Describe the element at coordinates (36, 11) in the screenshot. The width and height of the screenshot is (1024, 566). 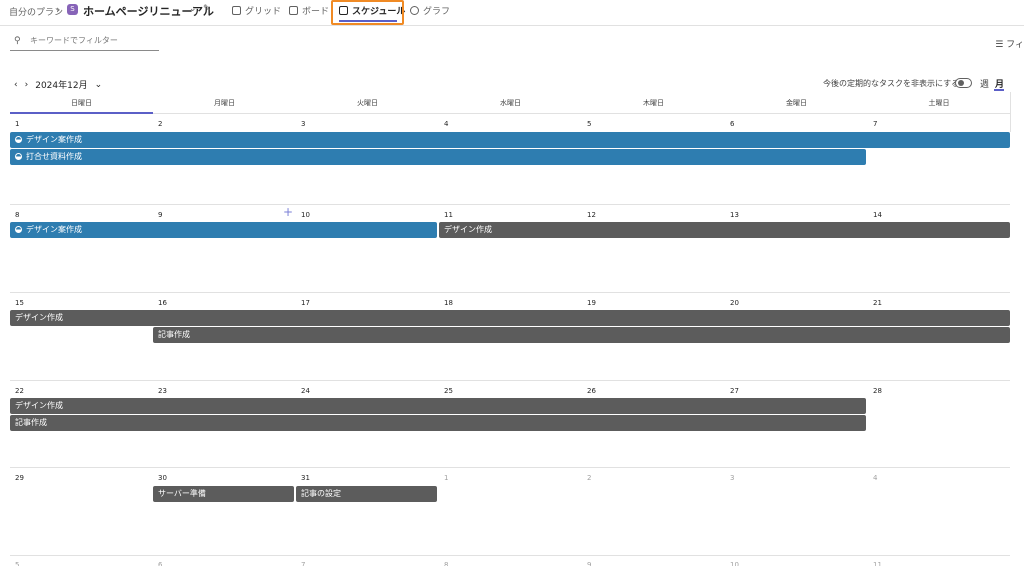
I see `breadcrumb-my-plans: 自分のプラン` at that location.